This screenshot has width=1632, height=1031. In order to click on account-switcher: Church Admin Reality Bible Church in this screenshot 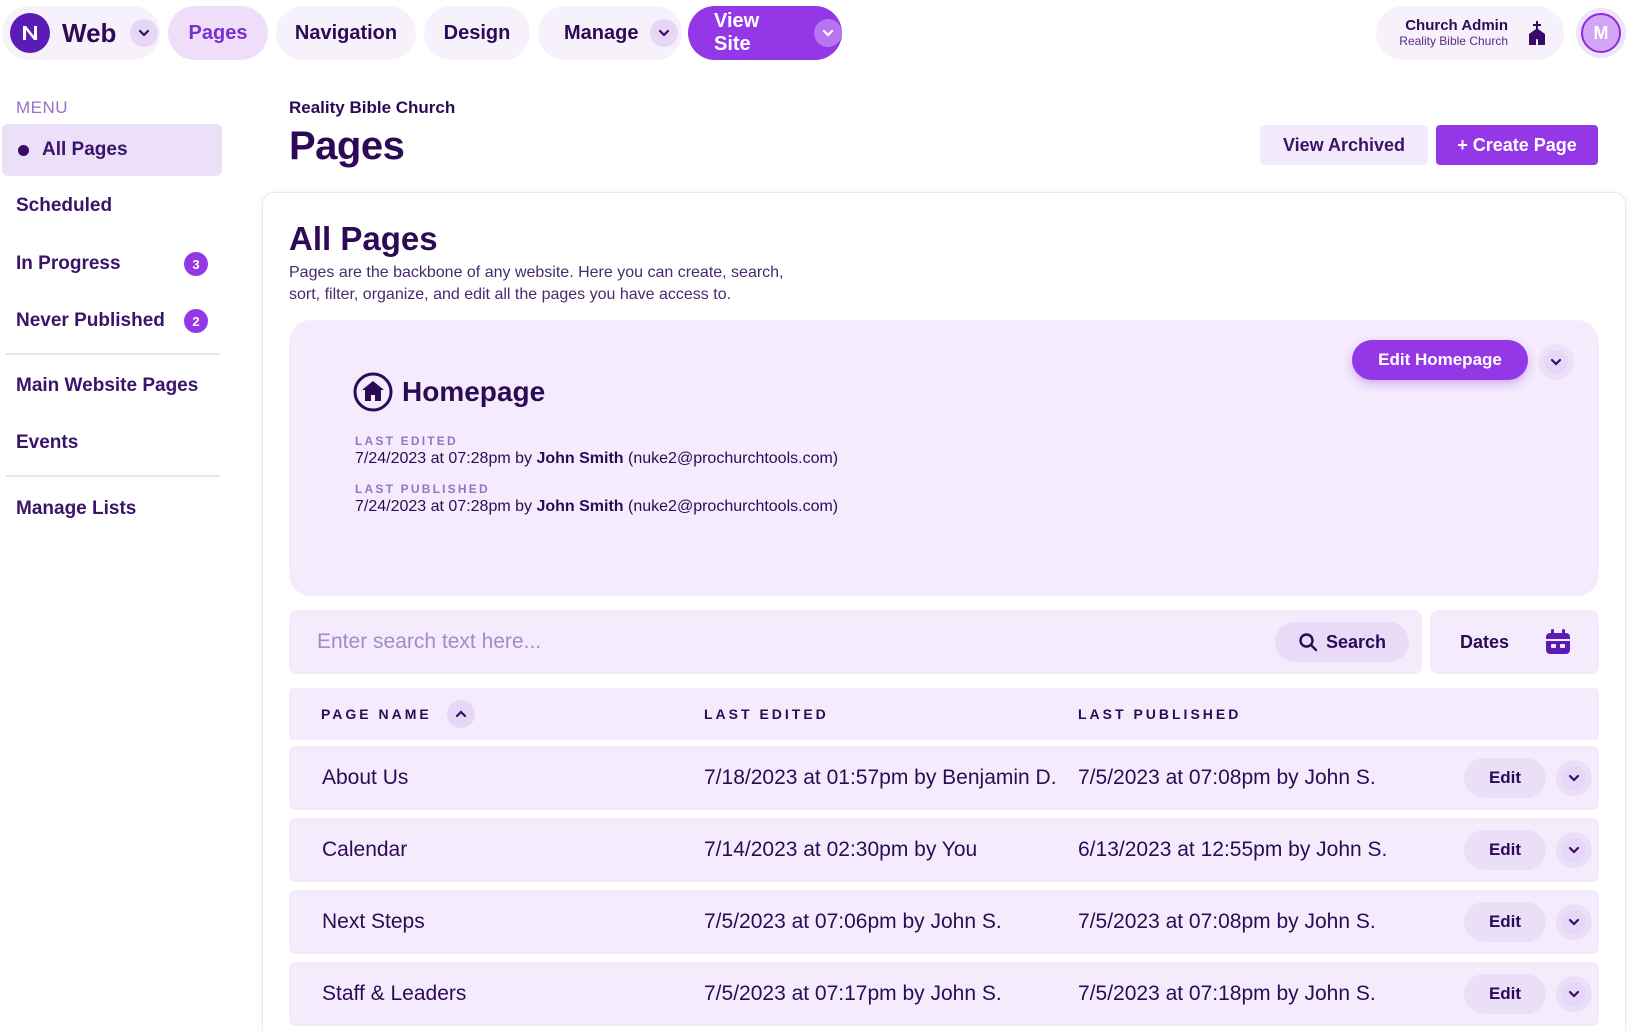, I will do `click(1470, 33)`.